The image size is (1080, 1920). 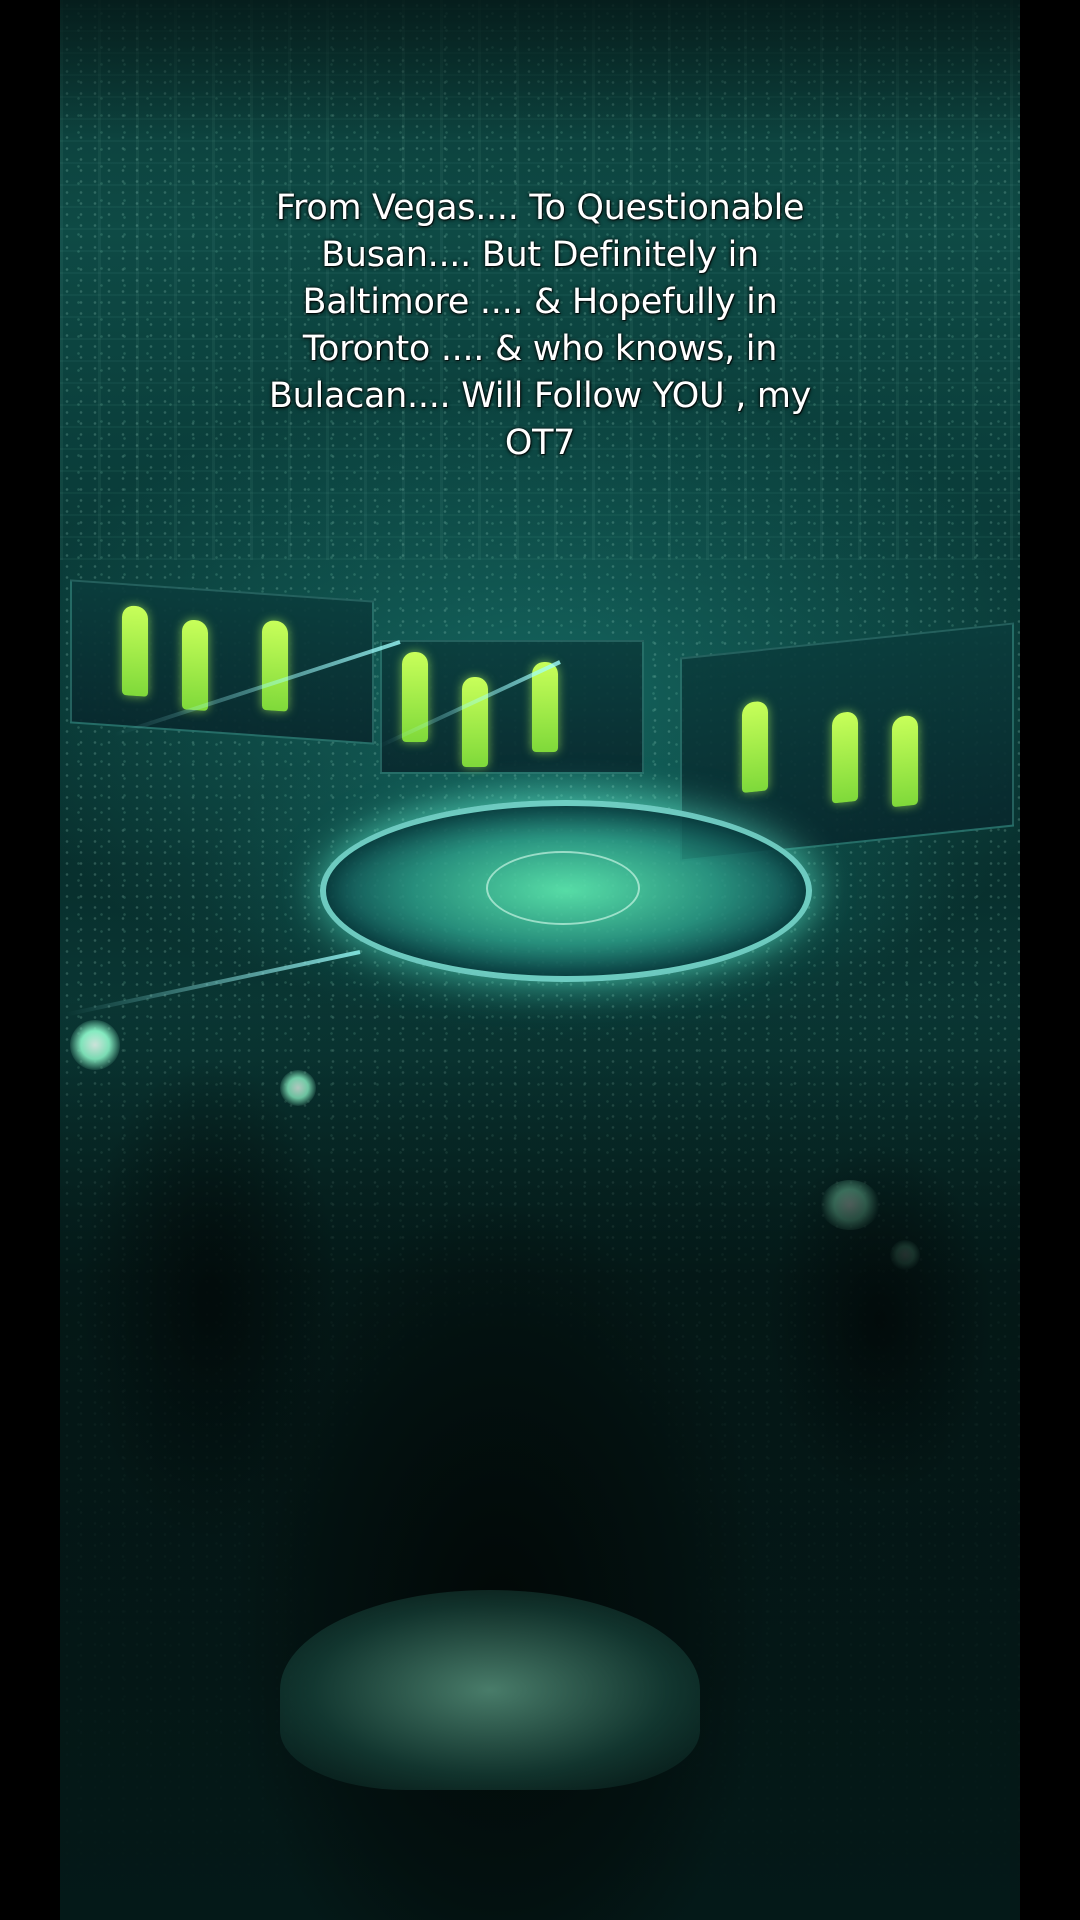 What do you see at coordinates (540, 70) in the screenshot?
I see `stadium-roof` at bounding box center [540, 70].